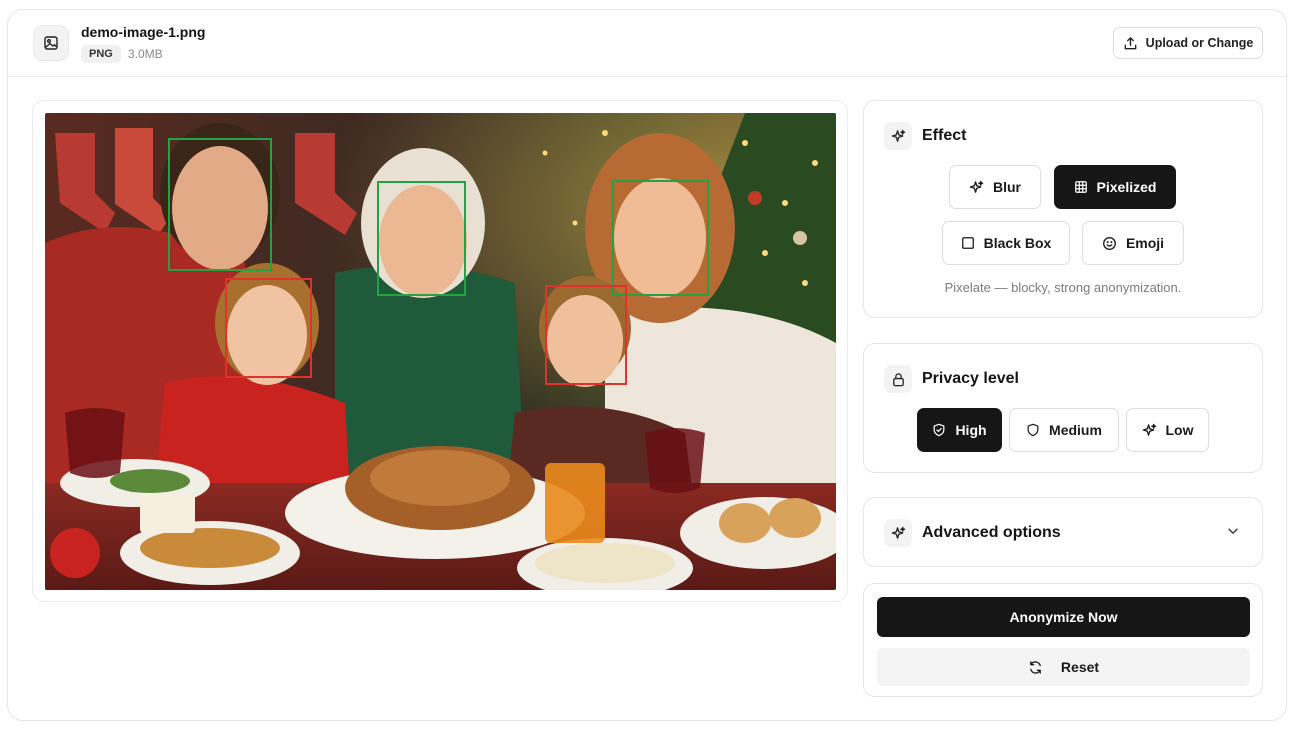 This screenshot has height=729, width=1295. Describe the element at coordinates (939, 430) in the screenshot. I see `shield-check-icon` at that location.